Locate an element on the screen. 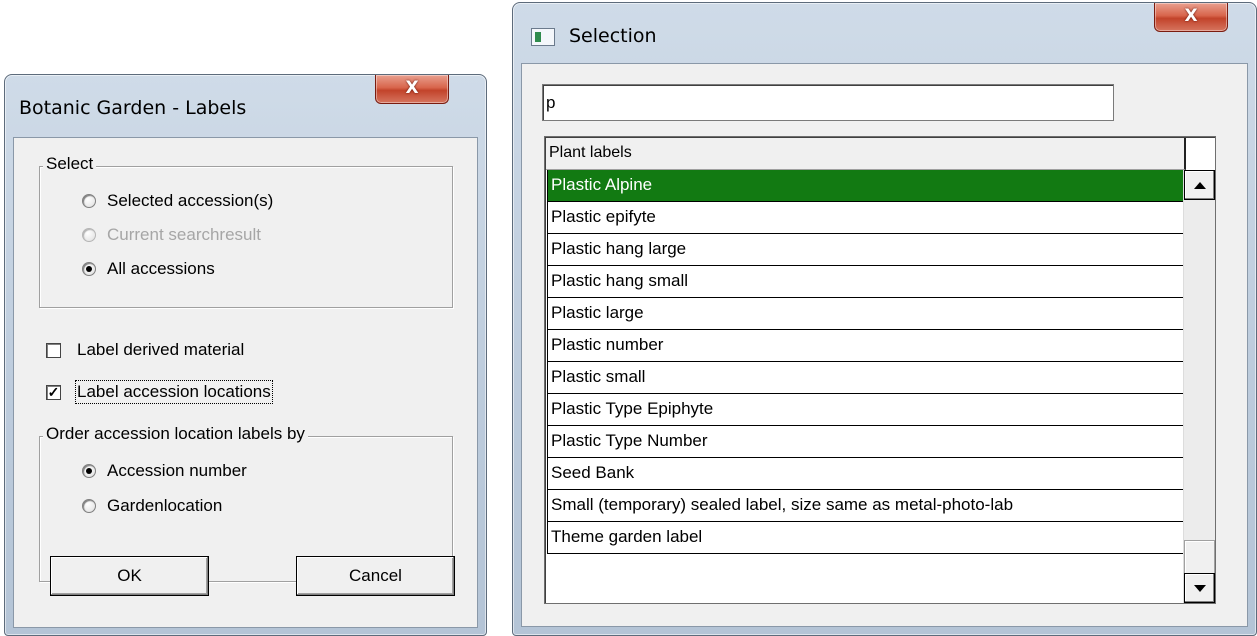  arrow-down-icon is located at coordinates (1199, 588).